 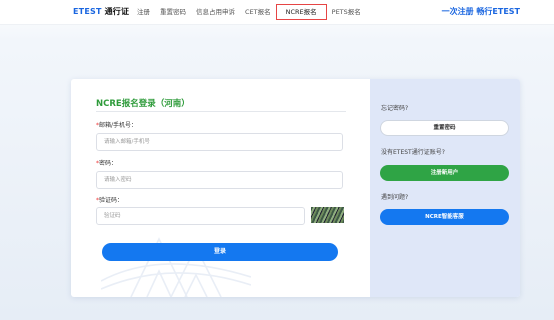 What do you see at coordinates (219, 180) in the screenshot?
I see `password-input: 请输入密码` at bounding box center [219, 180].